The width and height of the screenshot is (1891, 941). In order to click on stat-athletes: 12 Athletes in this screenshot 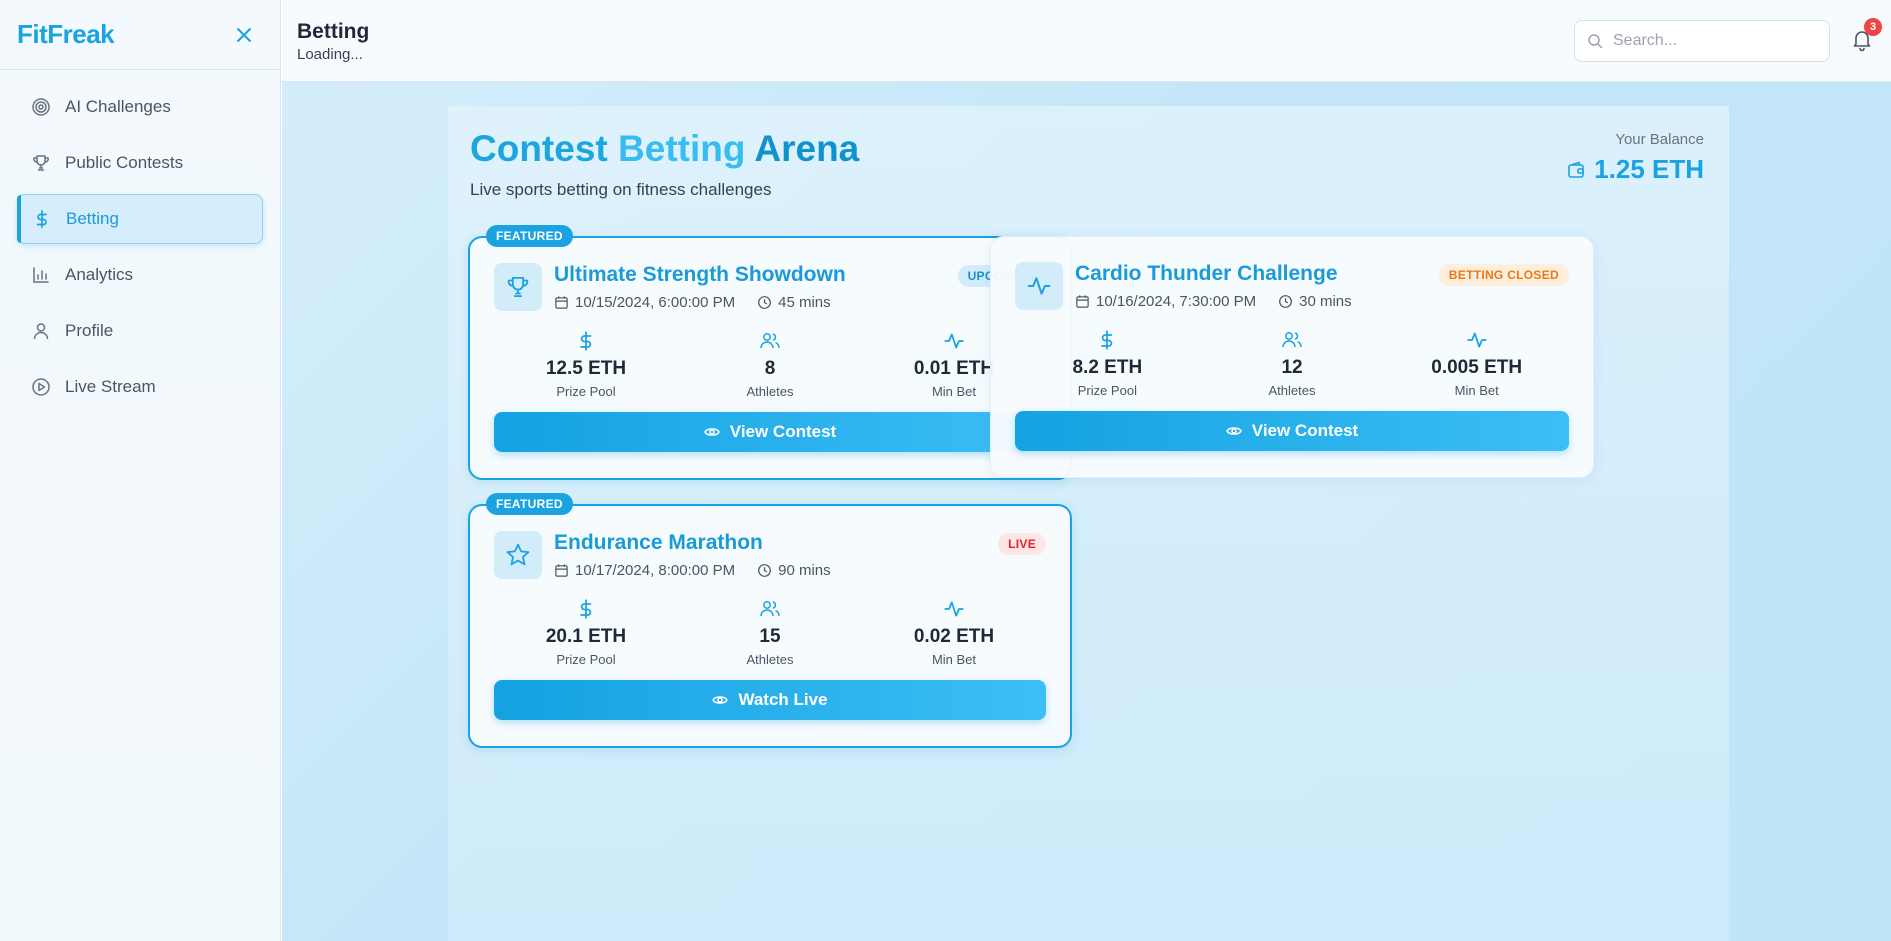, I will do `click(1292, 364)`.